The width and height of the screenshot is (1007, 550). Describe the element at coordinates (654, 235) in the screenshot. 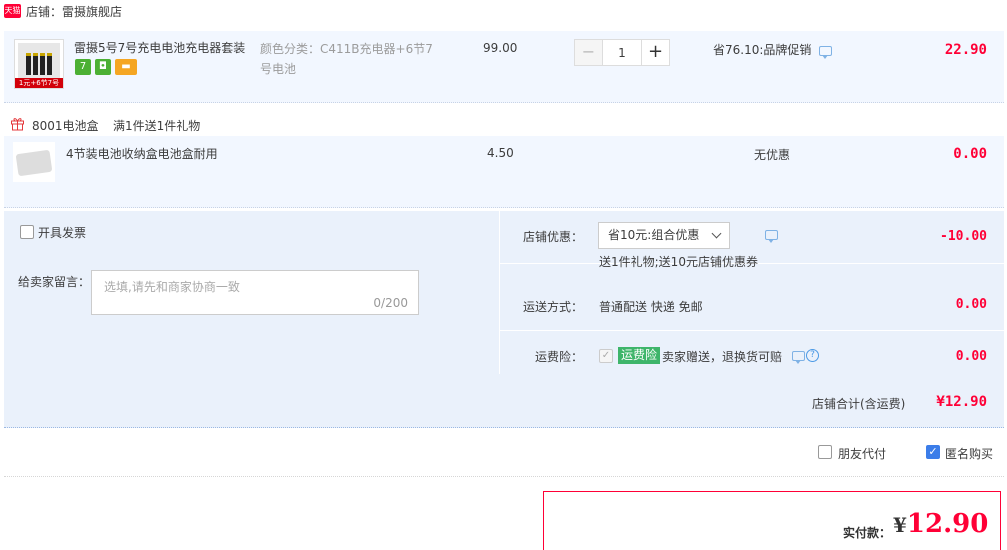

I see `shop-discount-value: 省10元:组合优惠` at that location.